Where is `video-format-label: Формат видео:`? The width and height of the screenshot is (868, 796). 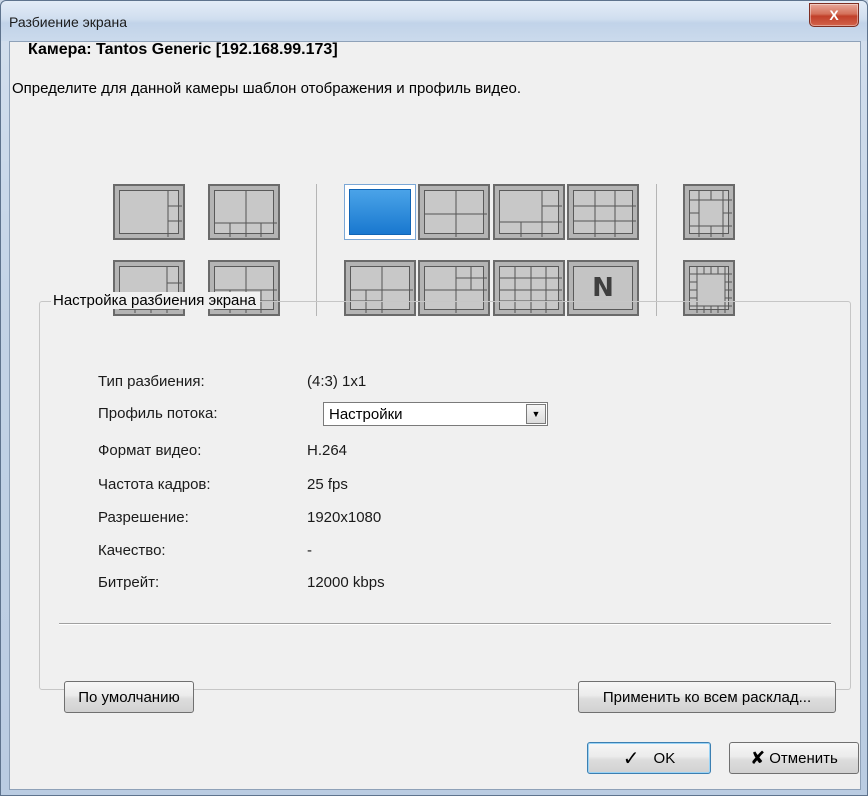
video-format-label: Формат видео: is located at coordinates (150, 450).